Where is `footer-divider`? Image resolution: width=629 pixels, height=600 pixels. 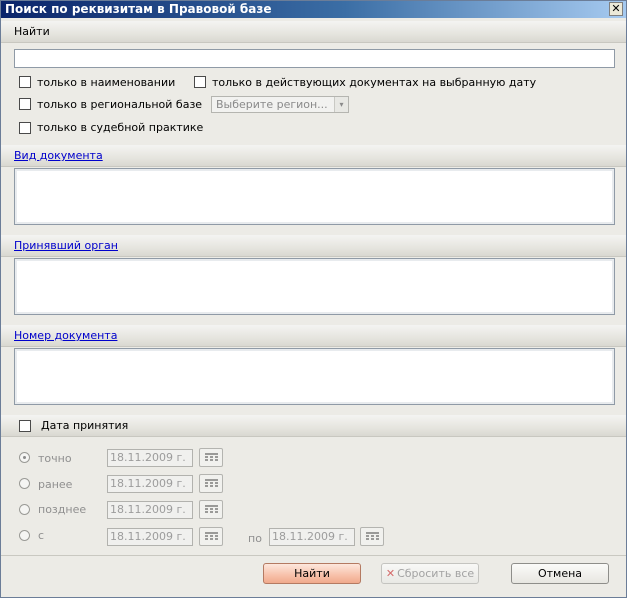 footer-divider is located at coordinates (313, 555).